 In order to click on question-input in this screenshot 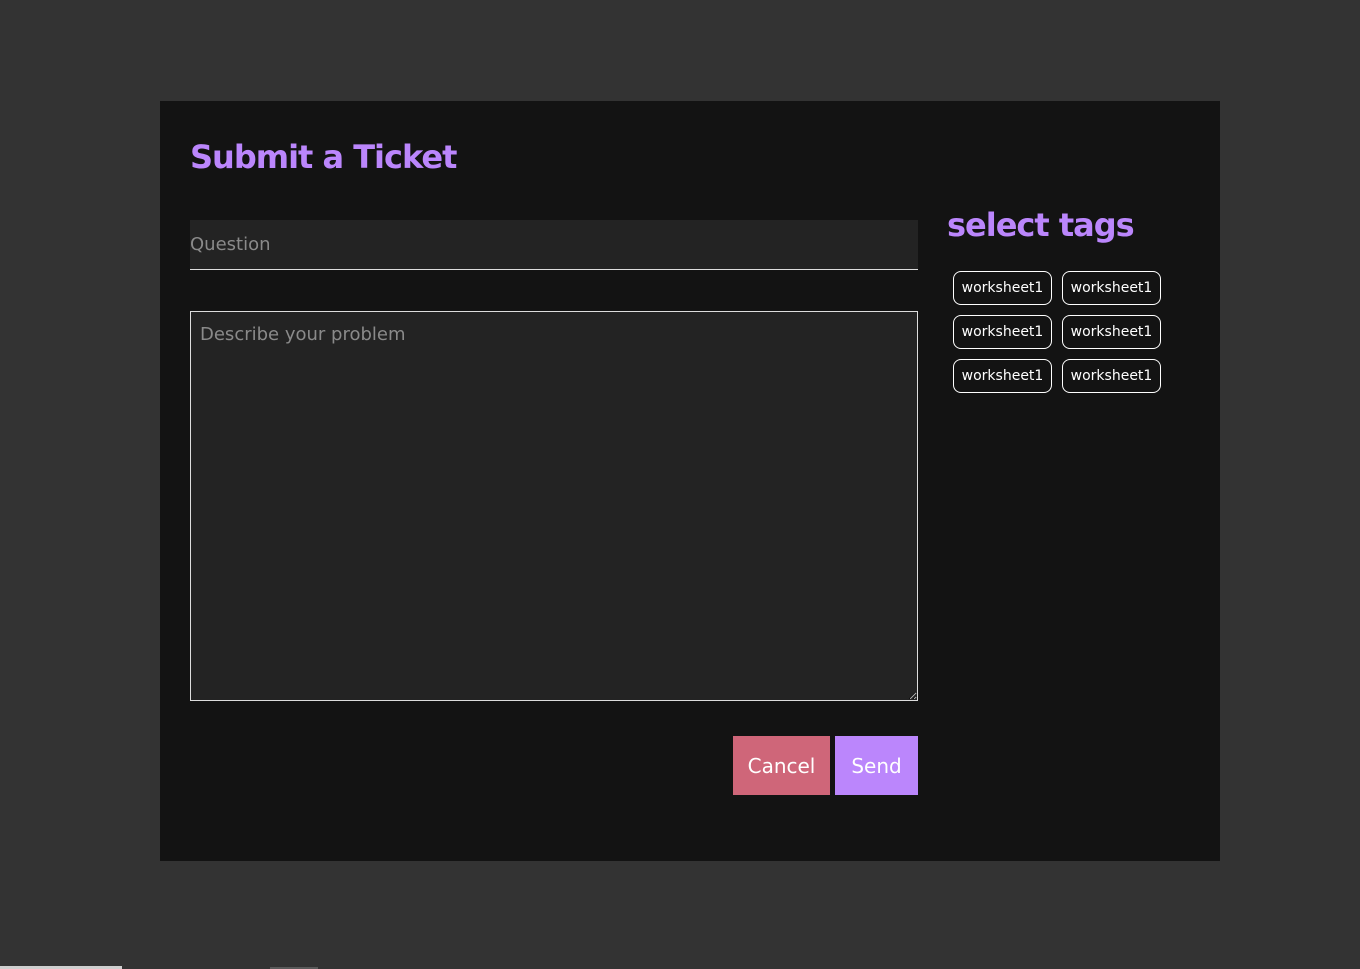, I will do `click(554, 245)`.